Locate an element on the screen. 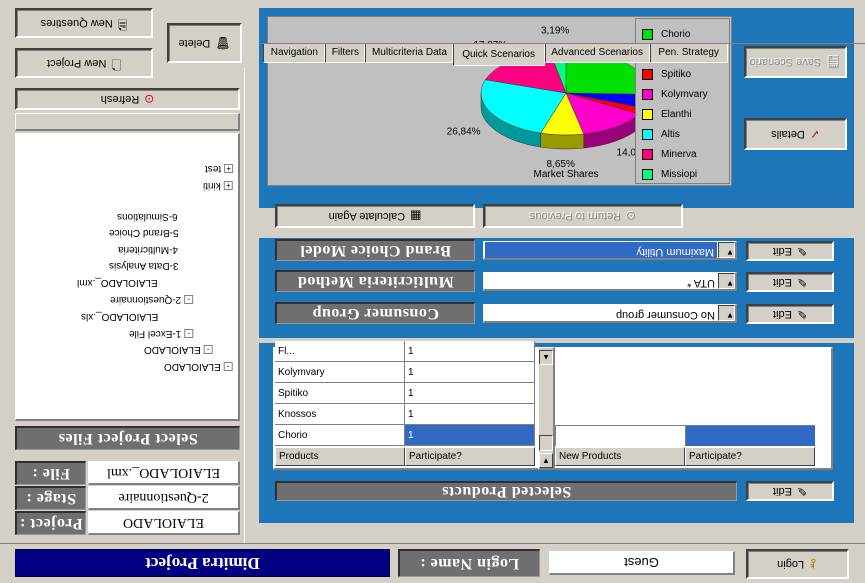 Image resolution: width=865 pixels, height=583 pixels. login-name-field: Guest is located at coordinates (642, 563).